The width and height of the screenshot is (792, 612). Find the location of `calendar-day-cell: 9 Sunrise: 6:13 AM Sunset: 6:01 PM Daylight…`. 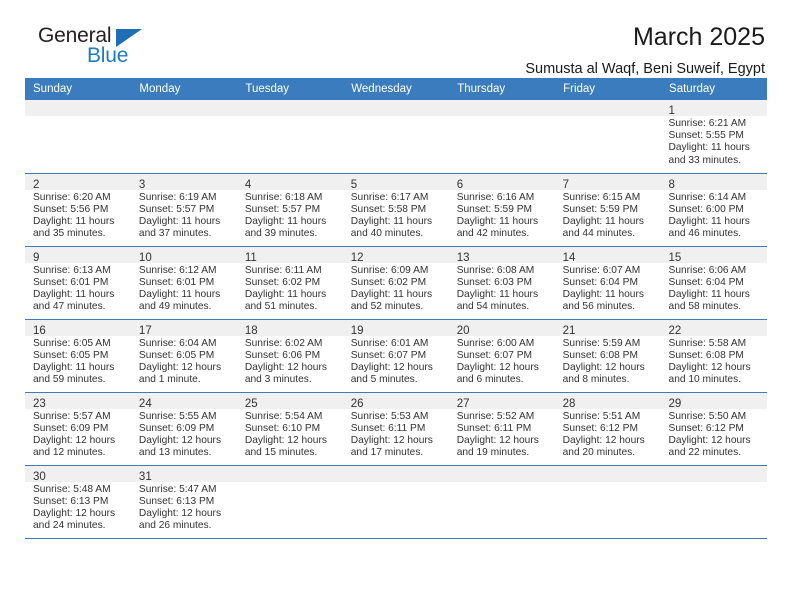

calendar-day-cell: 9 Sunrise: 6:13 AM Sunset: 6:01 PM Daylight… is located at coordinates (78, 283).